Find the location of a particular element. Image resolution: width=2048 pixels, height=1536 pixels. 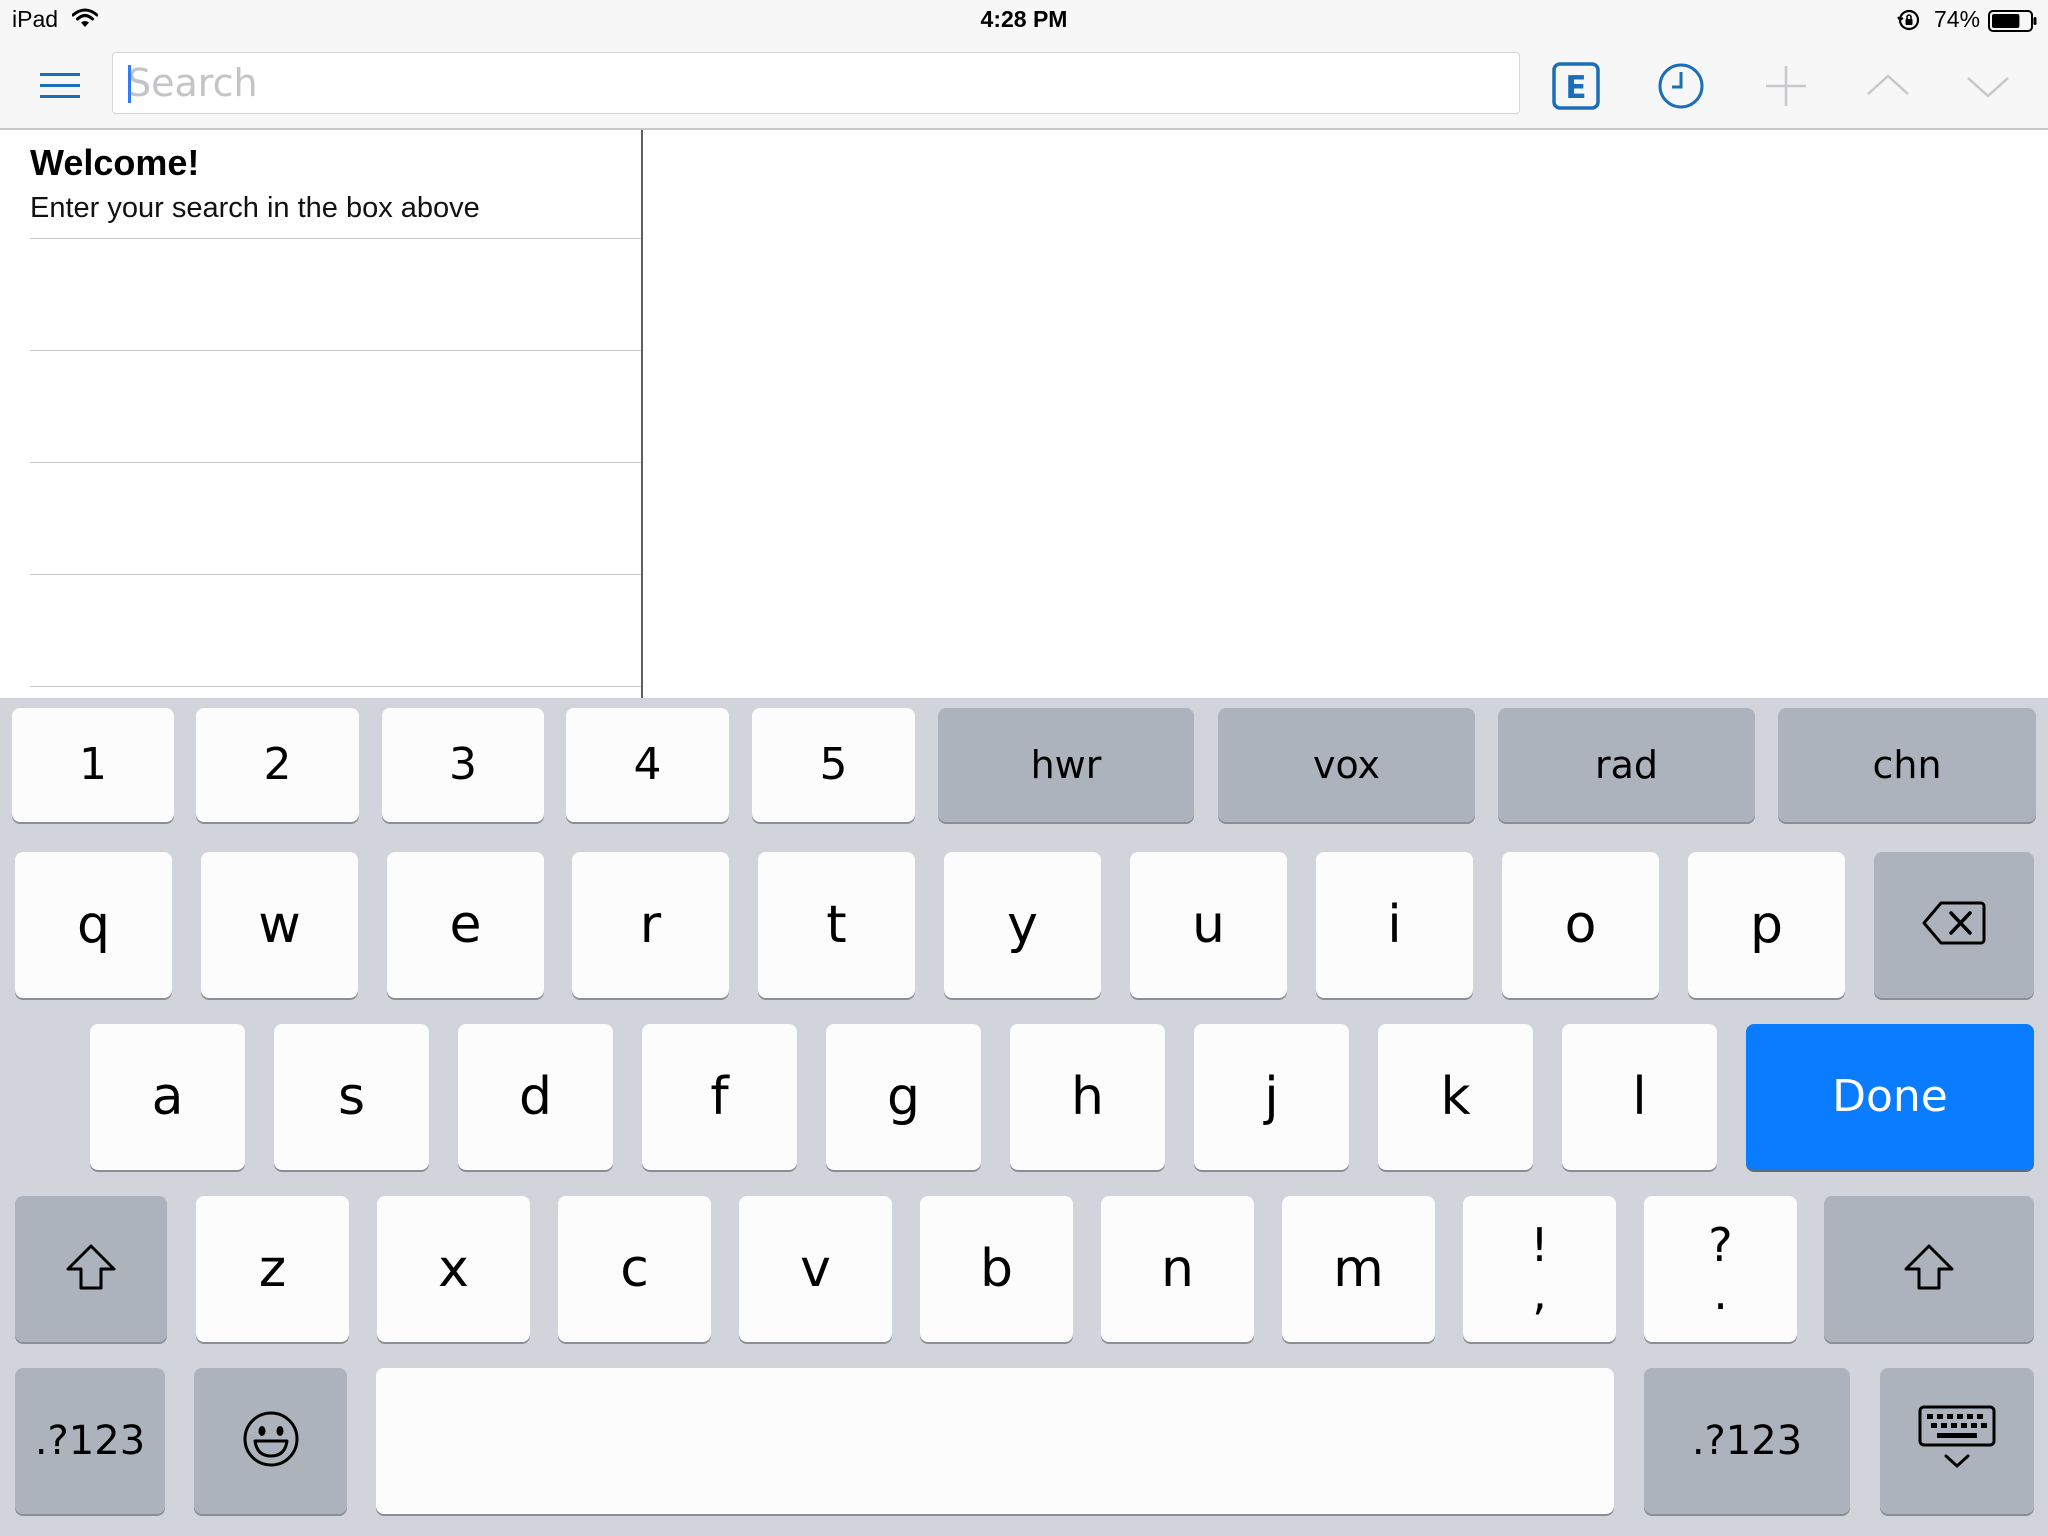

key-label: i is located at coordinates (1394, 925).